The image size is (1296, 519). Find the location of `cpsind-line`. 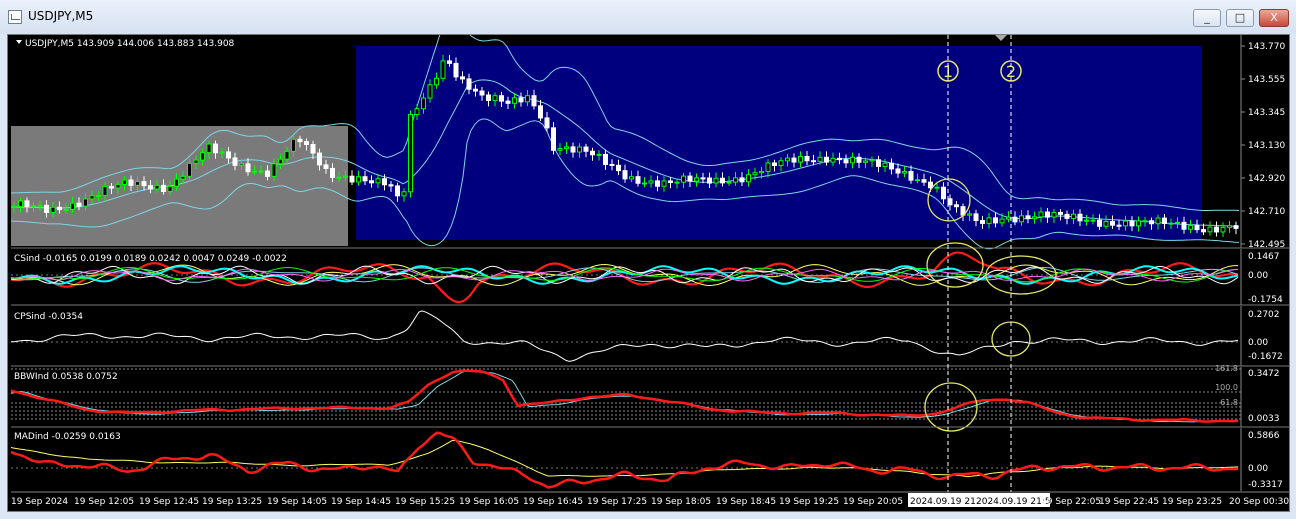

cpsind-line is located at coordinates (625, 336).